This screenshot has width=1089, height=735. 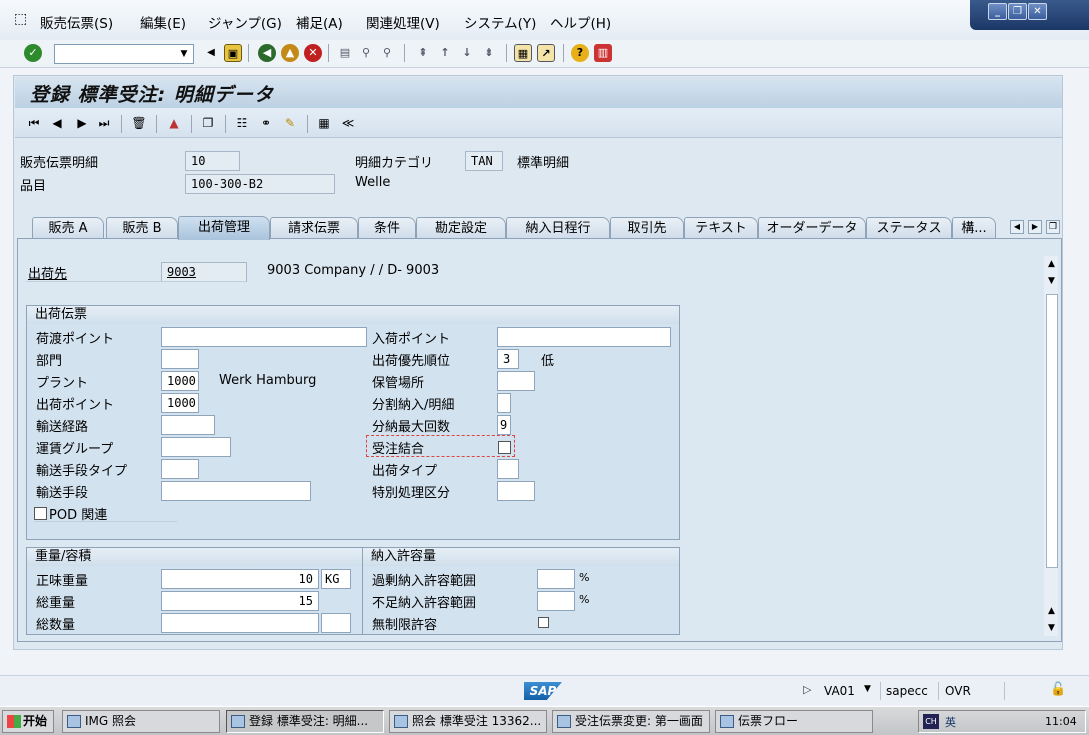 I want to click on menu-help: ヘルプ(H), so click(x=580, y=22).